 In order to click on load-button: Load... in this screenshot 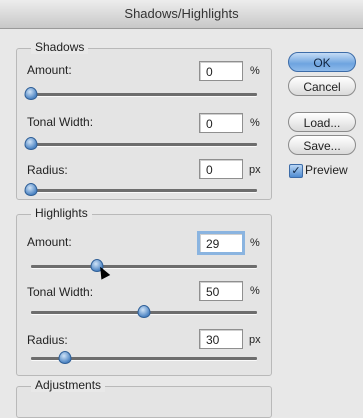, I will do `click(322, 122)`.